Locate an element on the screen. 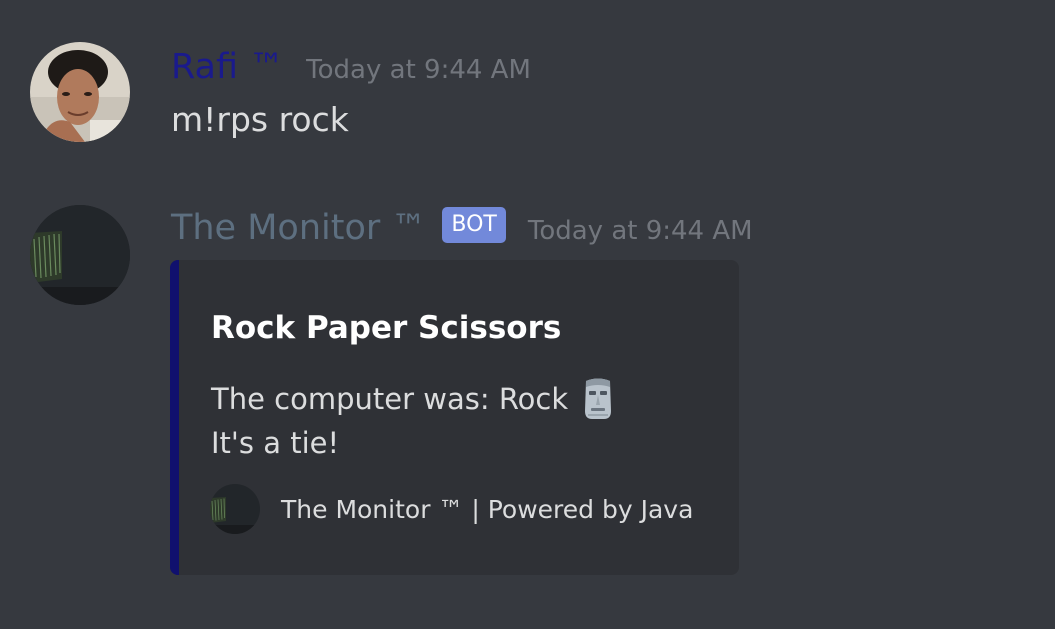 The width and height of the screenshot is (1055, 629). message-content: m!rps rock is located at coordinates (260, 119).